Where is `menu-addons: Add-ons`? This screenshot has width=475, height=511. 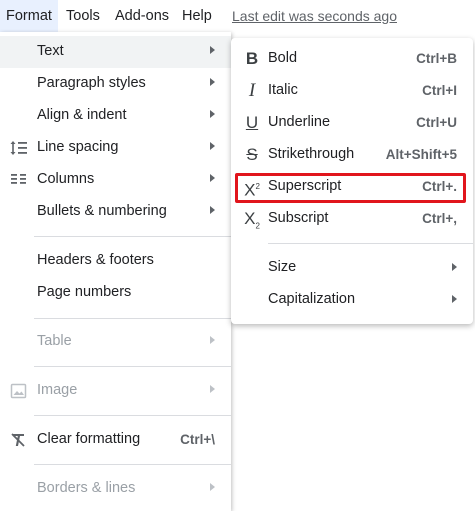 menu-addons: Add-ons is located at coordinates (142, 16).